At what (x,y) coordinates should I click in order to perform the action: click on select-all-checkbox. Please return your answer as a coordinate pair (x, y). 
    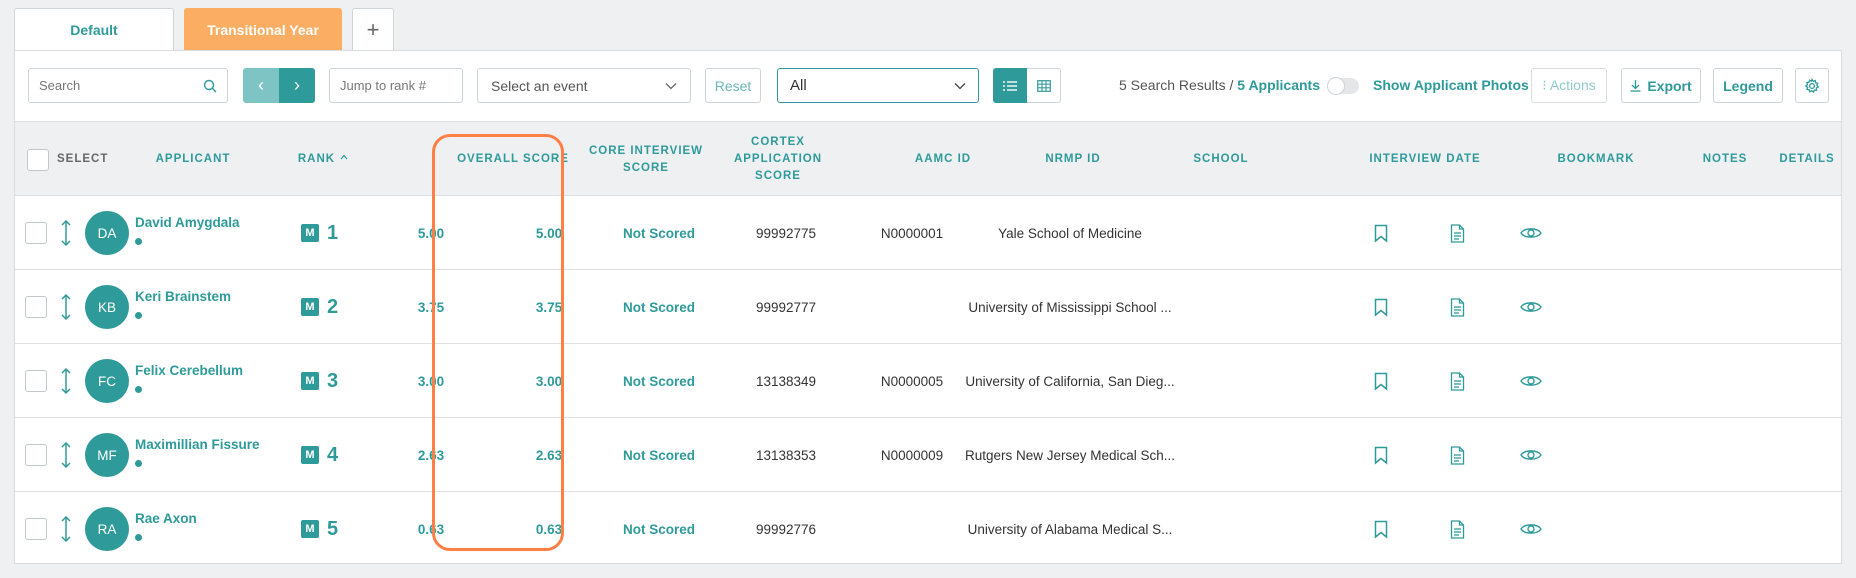
    Looking at the image, I should click on (38, 159).